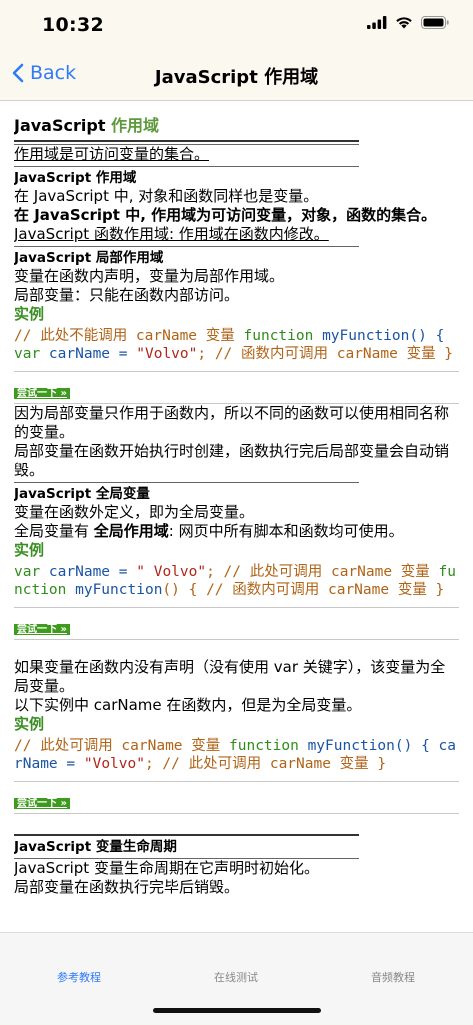 Image resolution: width=473 pixels, height=1025 pixels. What do you see at coordinates (149, 276) in the screenshot?
I see `paragraph: 变量在函数内声明，变量为局部作用域。` at bounding box center [149, 276].